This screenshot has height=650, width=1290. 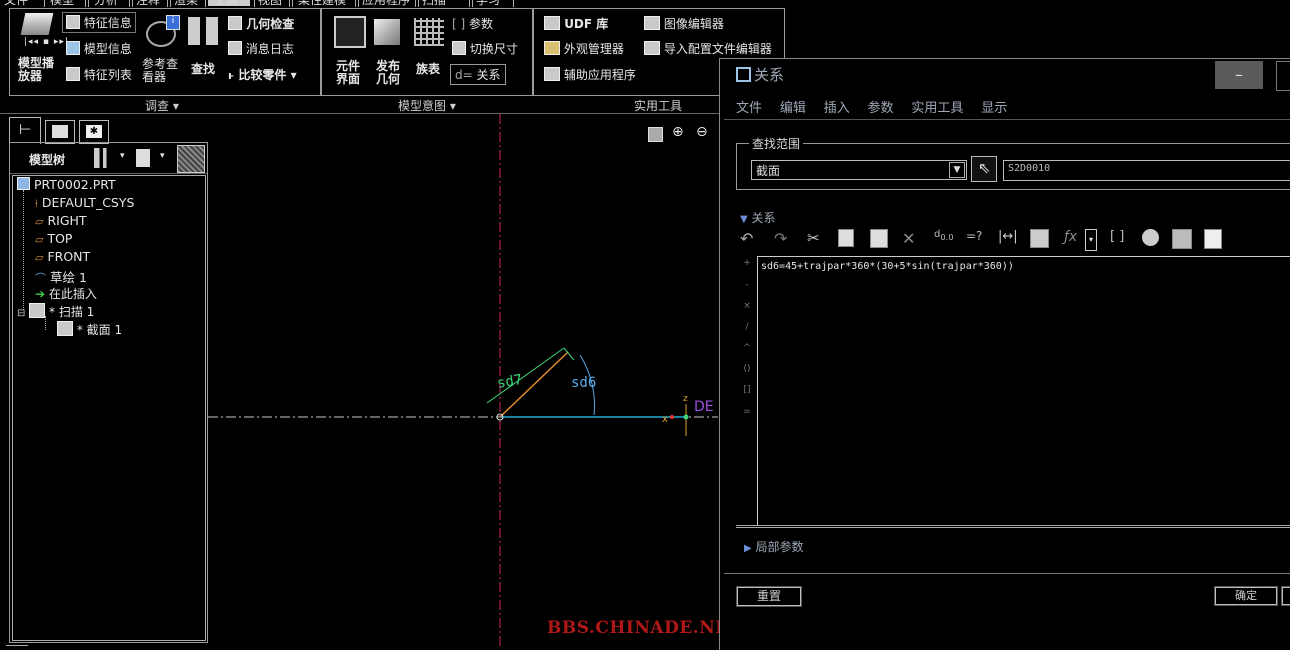 I want to click on find-label: 查找, so click(x=203, y=68).